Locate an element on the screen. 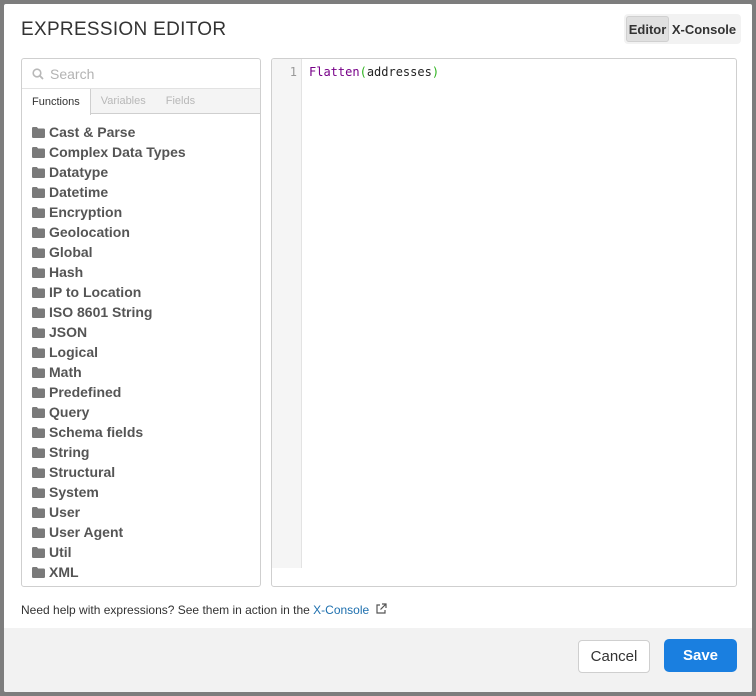  category-label: Util is located at coordinates (60, 552).